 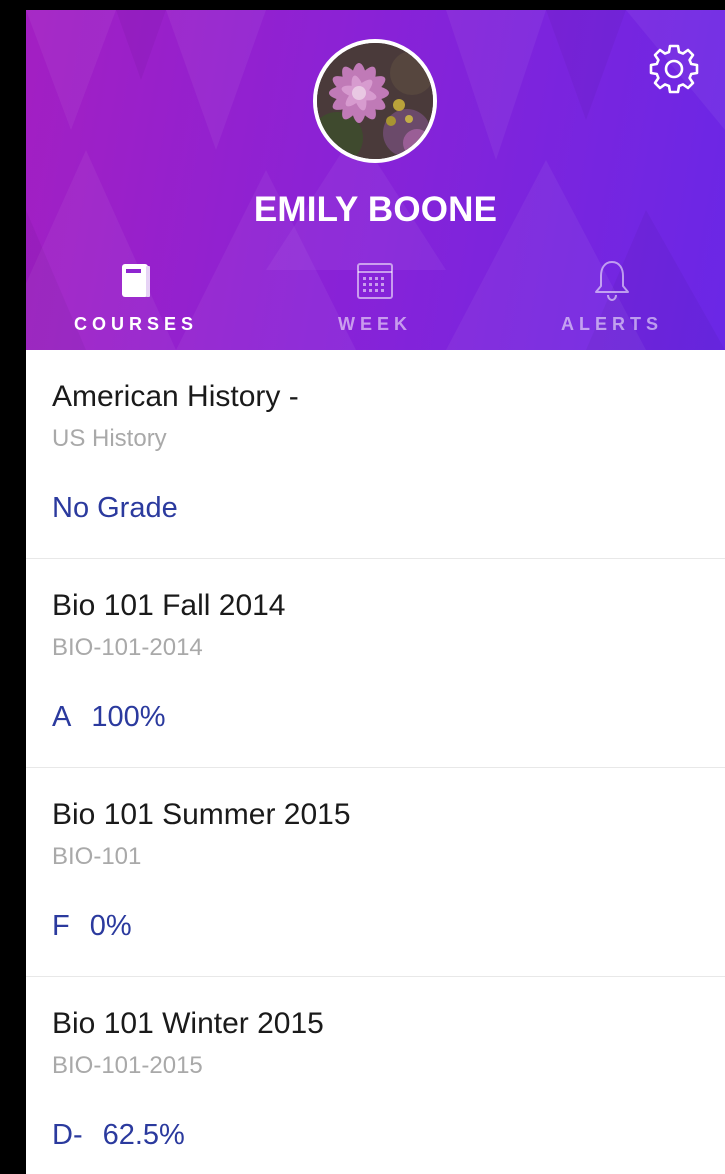 I want to click on user-name: EMILY BOONE, so click(x=375, y=209).